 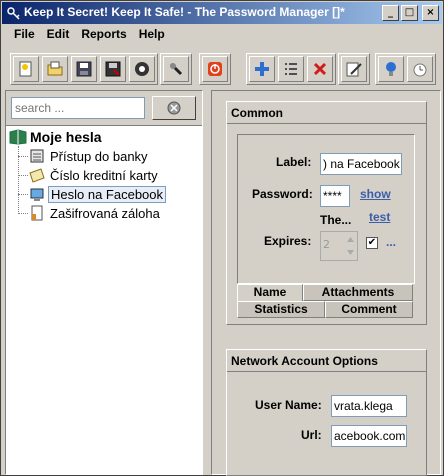 I want to click on document-icon, so click(x=37, y=213).